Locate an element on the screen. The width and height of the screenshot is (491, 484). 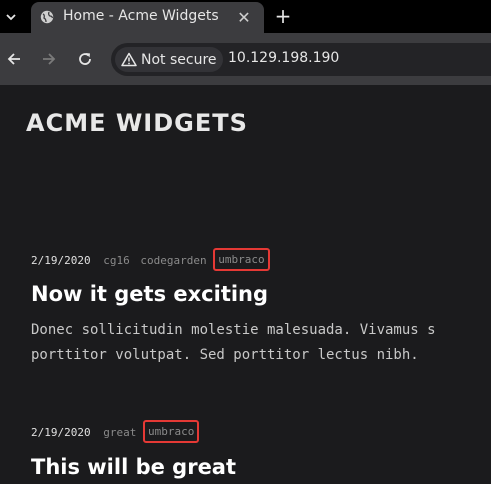
tab-search-dropdown is located at coordinates (11, 17).